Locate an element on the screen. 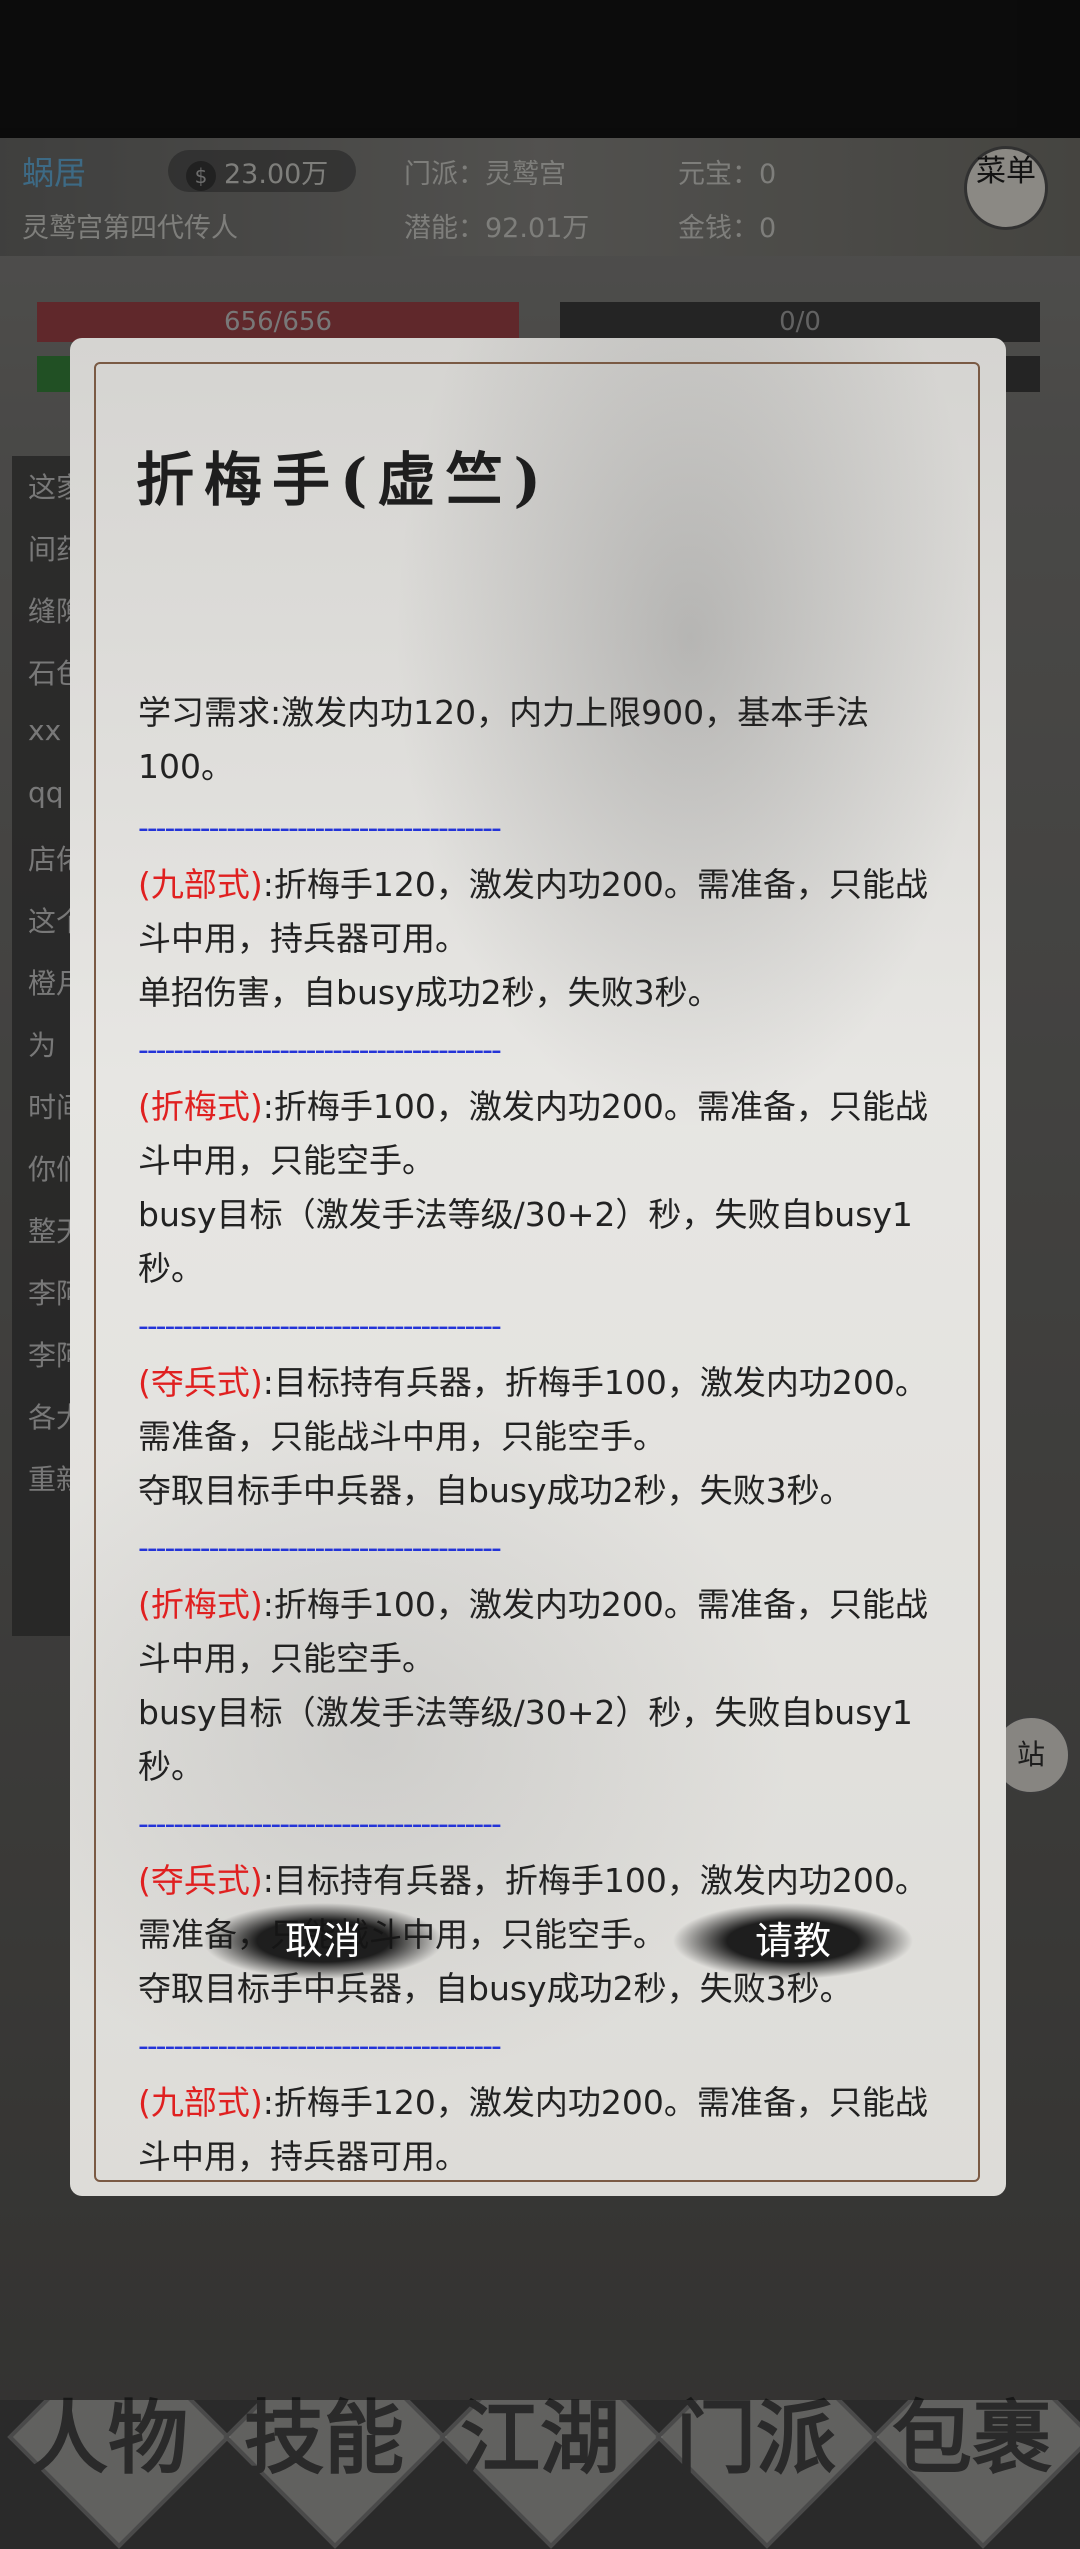 The width and height of the screenshot is (1080, 2549). skill-title: 折梅手(虚竺) is located at coordinates (343, 480).